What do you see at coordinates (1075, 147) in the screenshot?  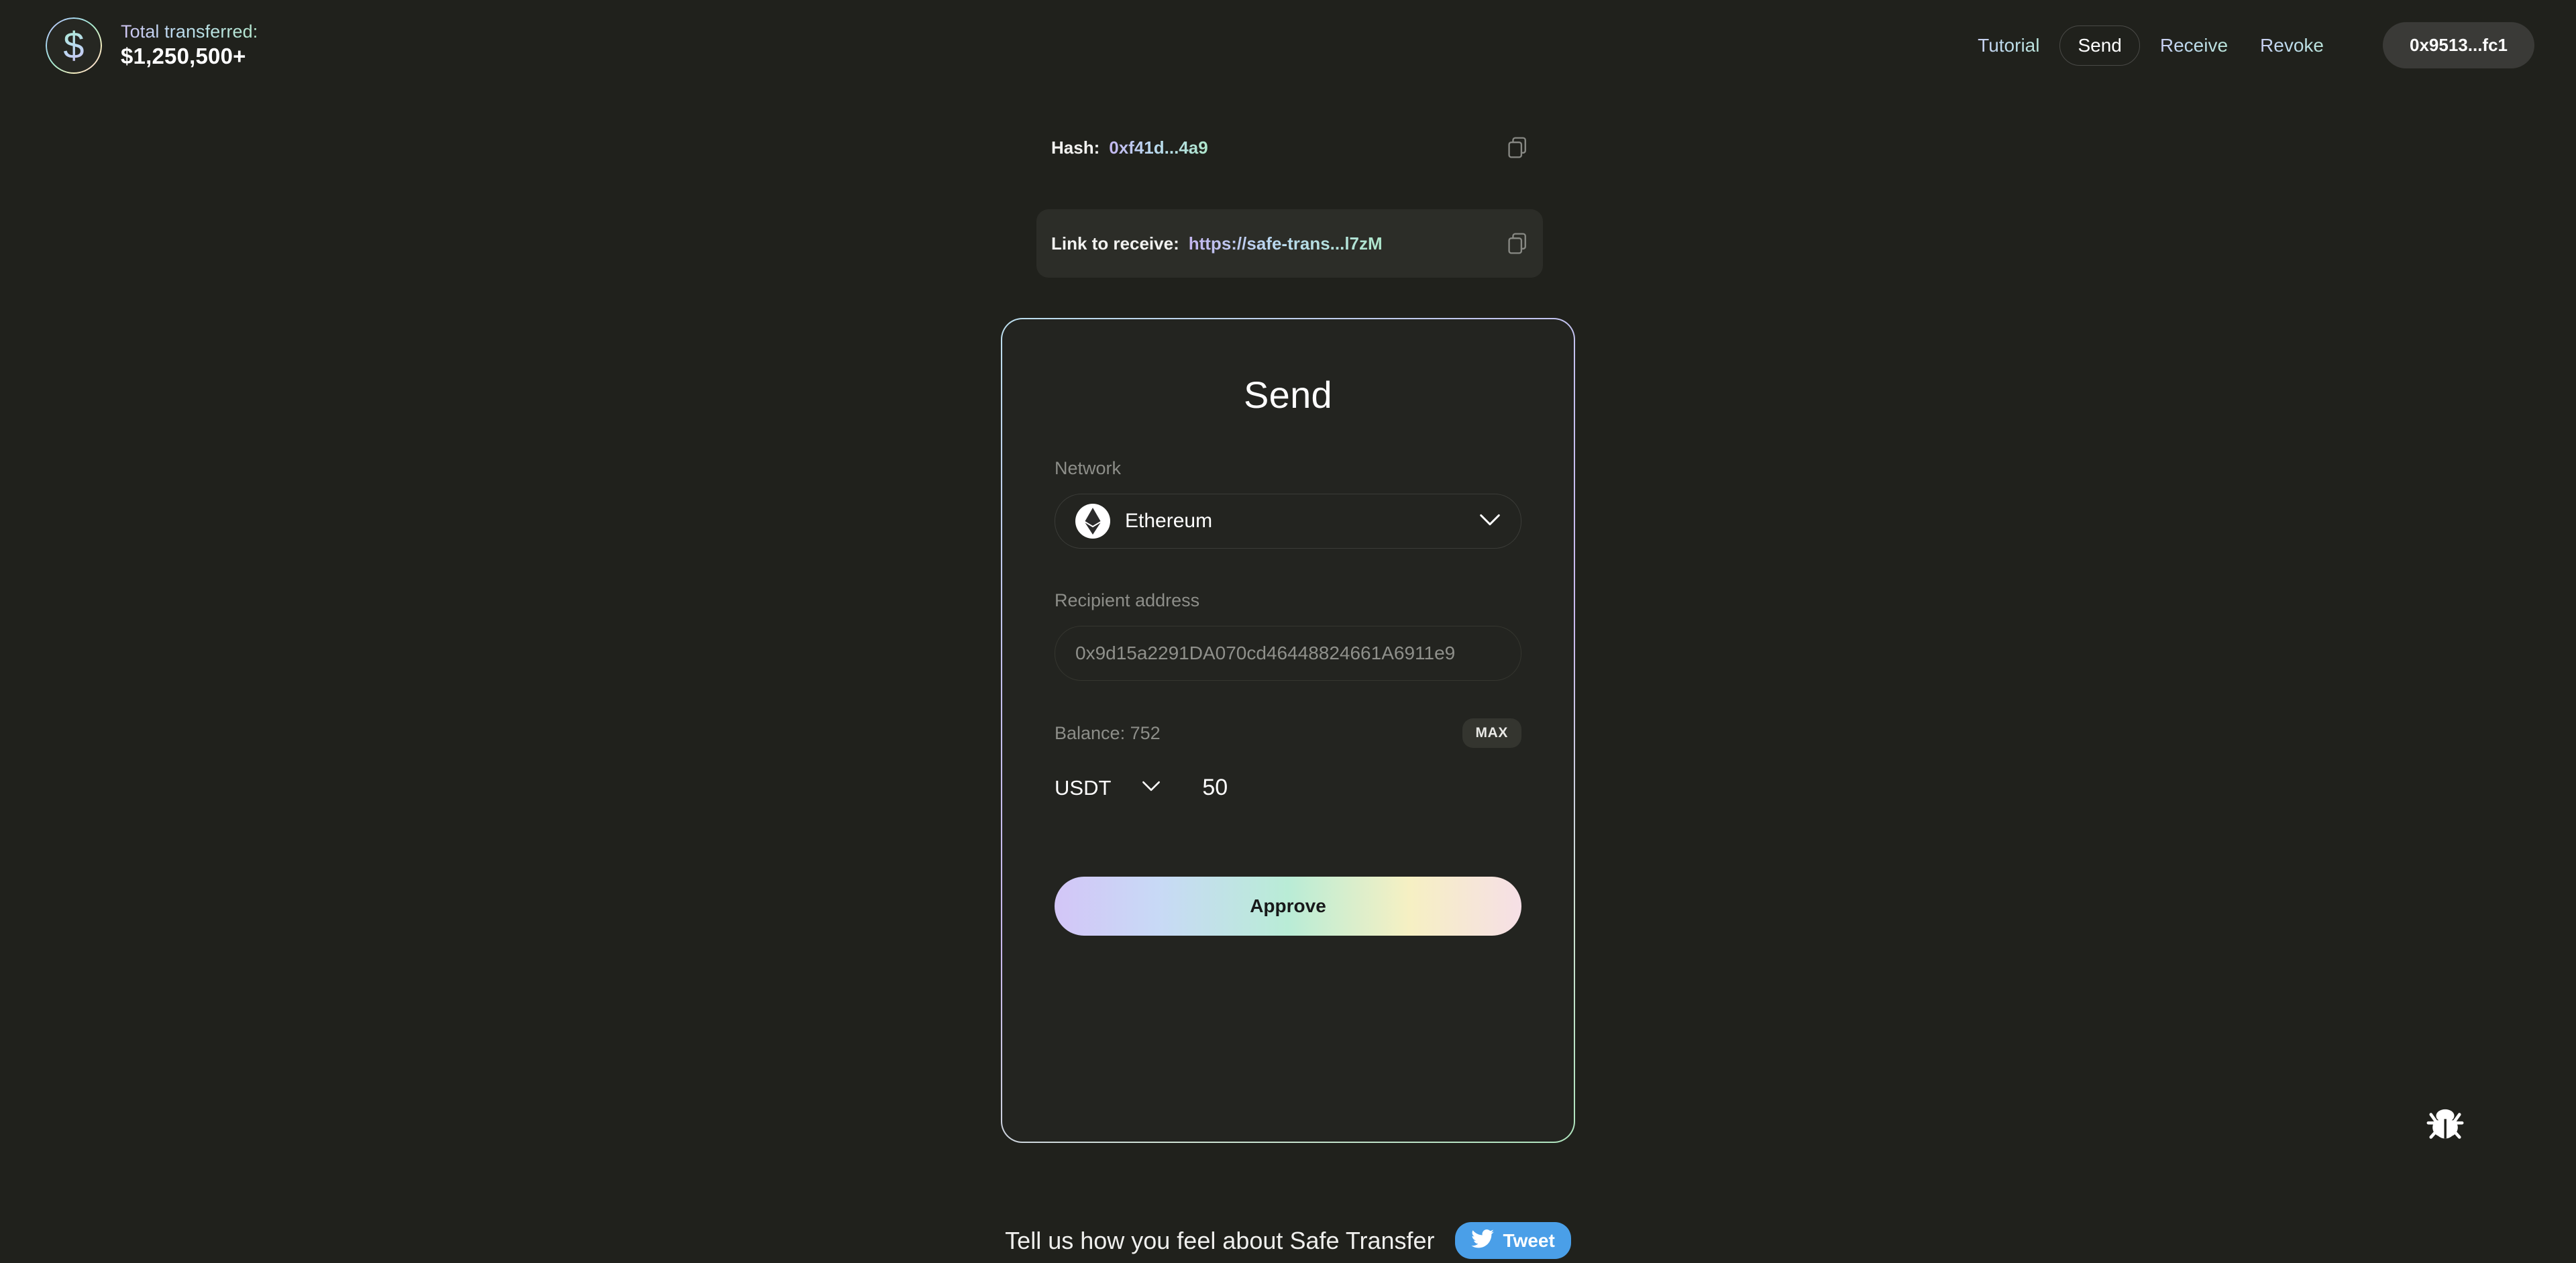 I see `hash-label: Hash:` at bounding box center [1075, 147].